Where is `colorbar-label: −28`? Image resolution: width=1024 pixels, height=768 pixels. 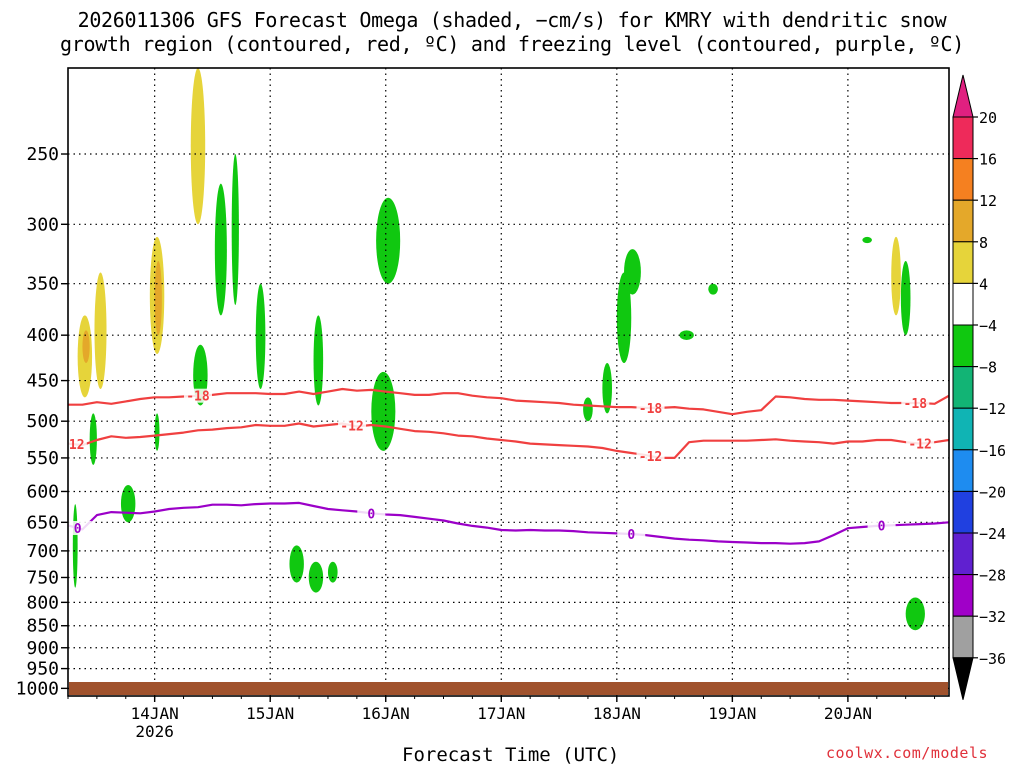 colorbar-label: −28 is located at coordinates (992, 576).